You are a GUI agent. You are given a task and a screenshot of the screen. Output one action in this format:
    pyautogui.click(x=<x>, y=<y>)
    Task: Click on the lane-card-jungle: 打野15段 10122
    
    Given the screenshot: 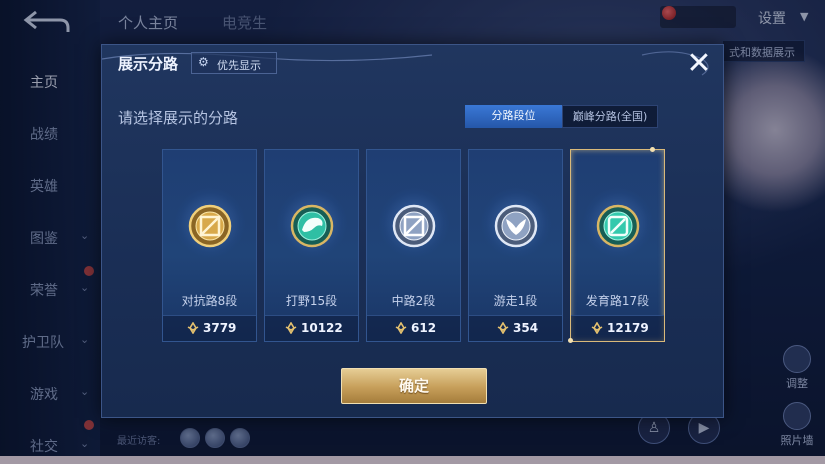 What is the action you would take?
    pyautogui.click(x=311, y=245)
    